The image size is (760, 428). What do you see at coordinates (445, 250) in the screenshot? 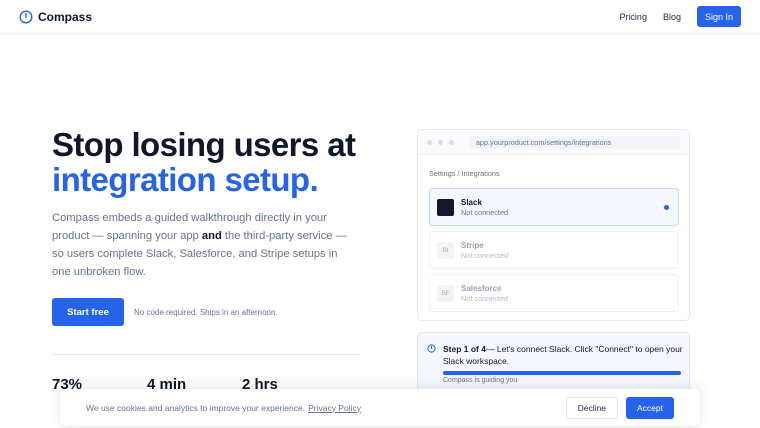
I see `stripe-icon: St` at bounding box center [445, 250].